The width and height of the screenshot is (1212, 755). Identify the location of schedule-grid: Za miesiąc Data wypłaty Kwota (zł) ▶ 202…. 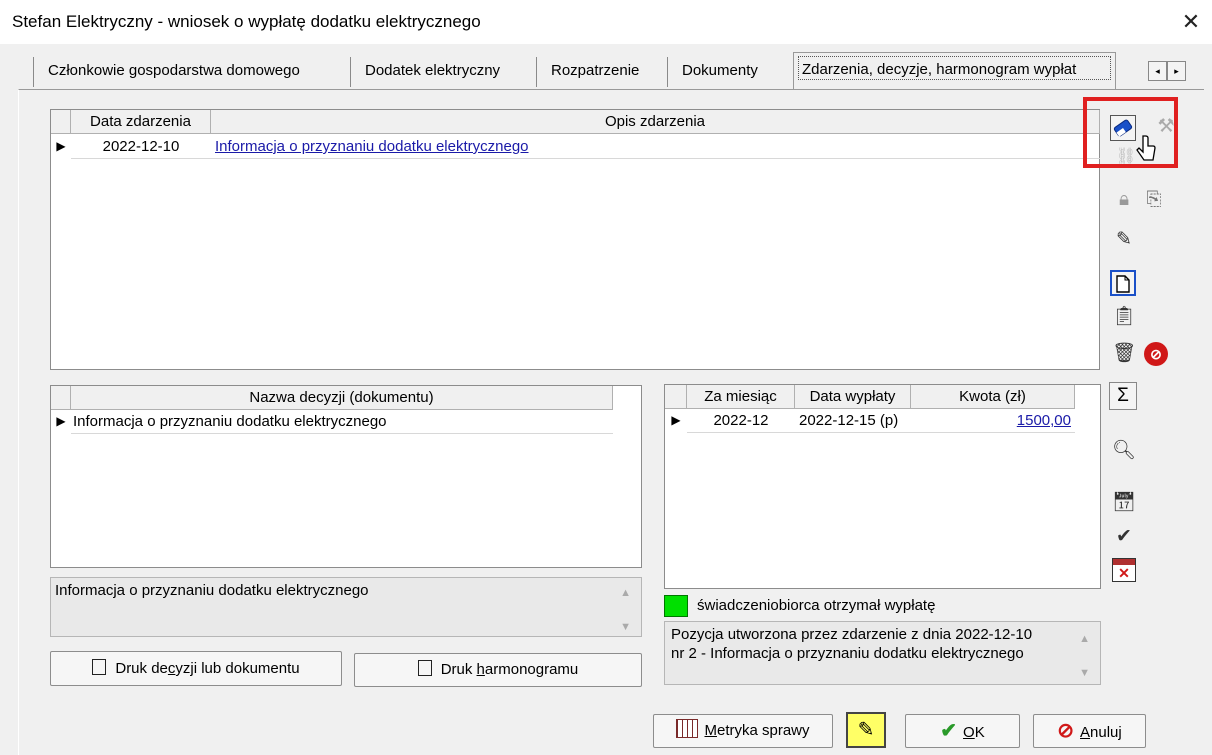
(882, 486).